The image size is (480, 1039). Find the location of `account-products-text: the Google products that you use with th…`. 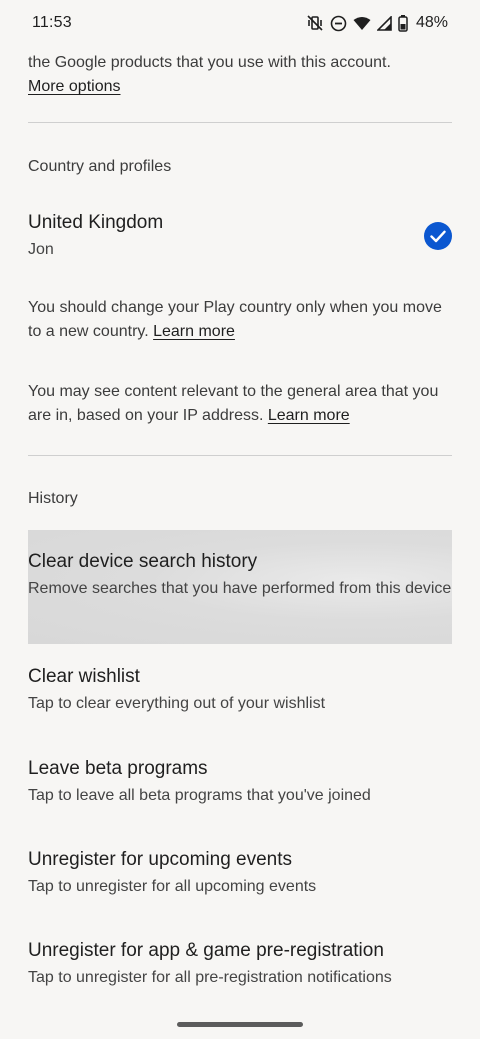

account-products-text: the Google products that you use with th… is located at coordinates (240, 75).